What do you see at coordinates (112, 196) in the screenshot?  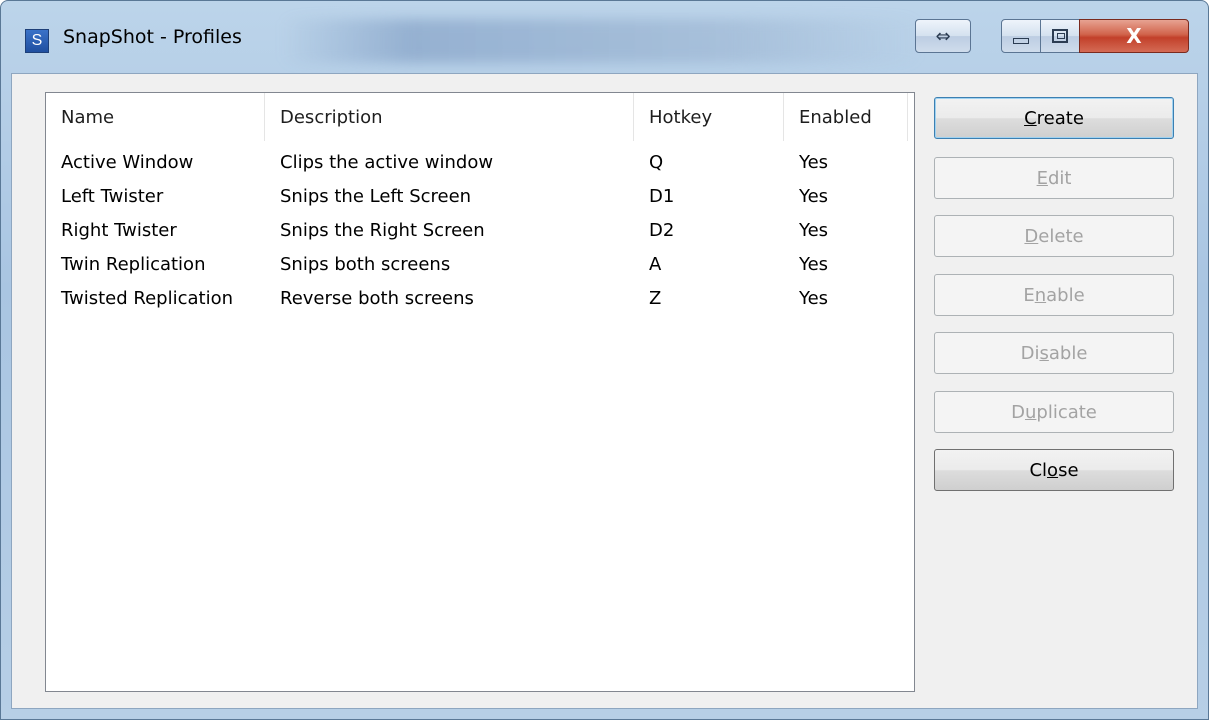 I see `profile-name: Left Twister` at bounding box center [112, 196].